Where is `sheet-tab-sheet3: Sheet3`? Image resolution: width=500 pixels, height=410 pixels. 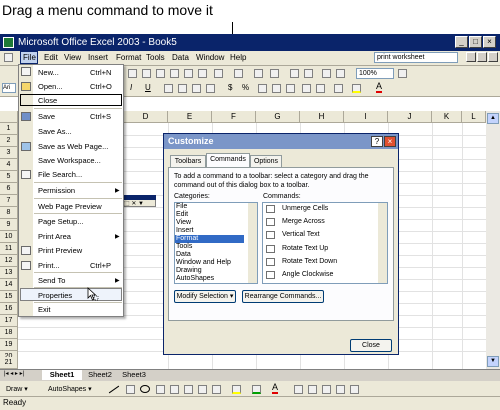
sheet-tab-sheet3: Sheet3 is located at coordinates (134, 375).